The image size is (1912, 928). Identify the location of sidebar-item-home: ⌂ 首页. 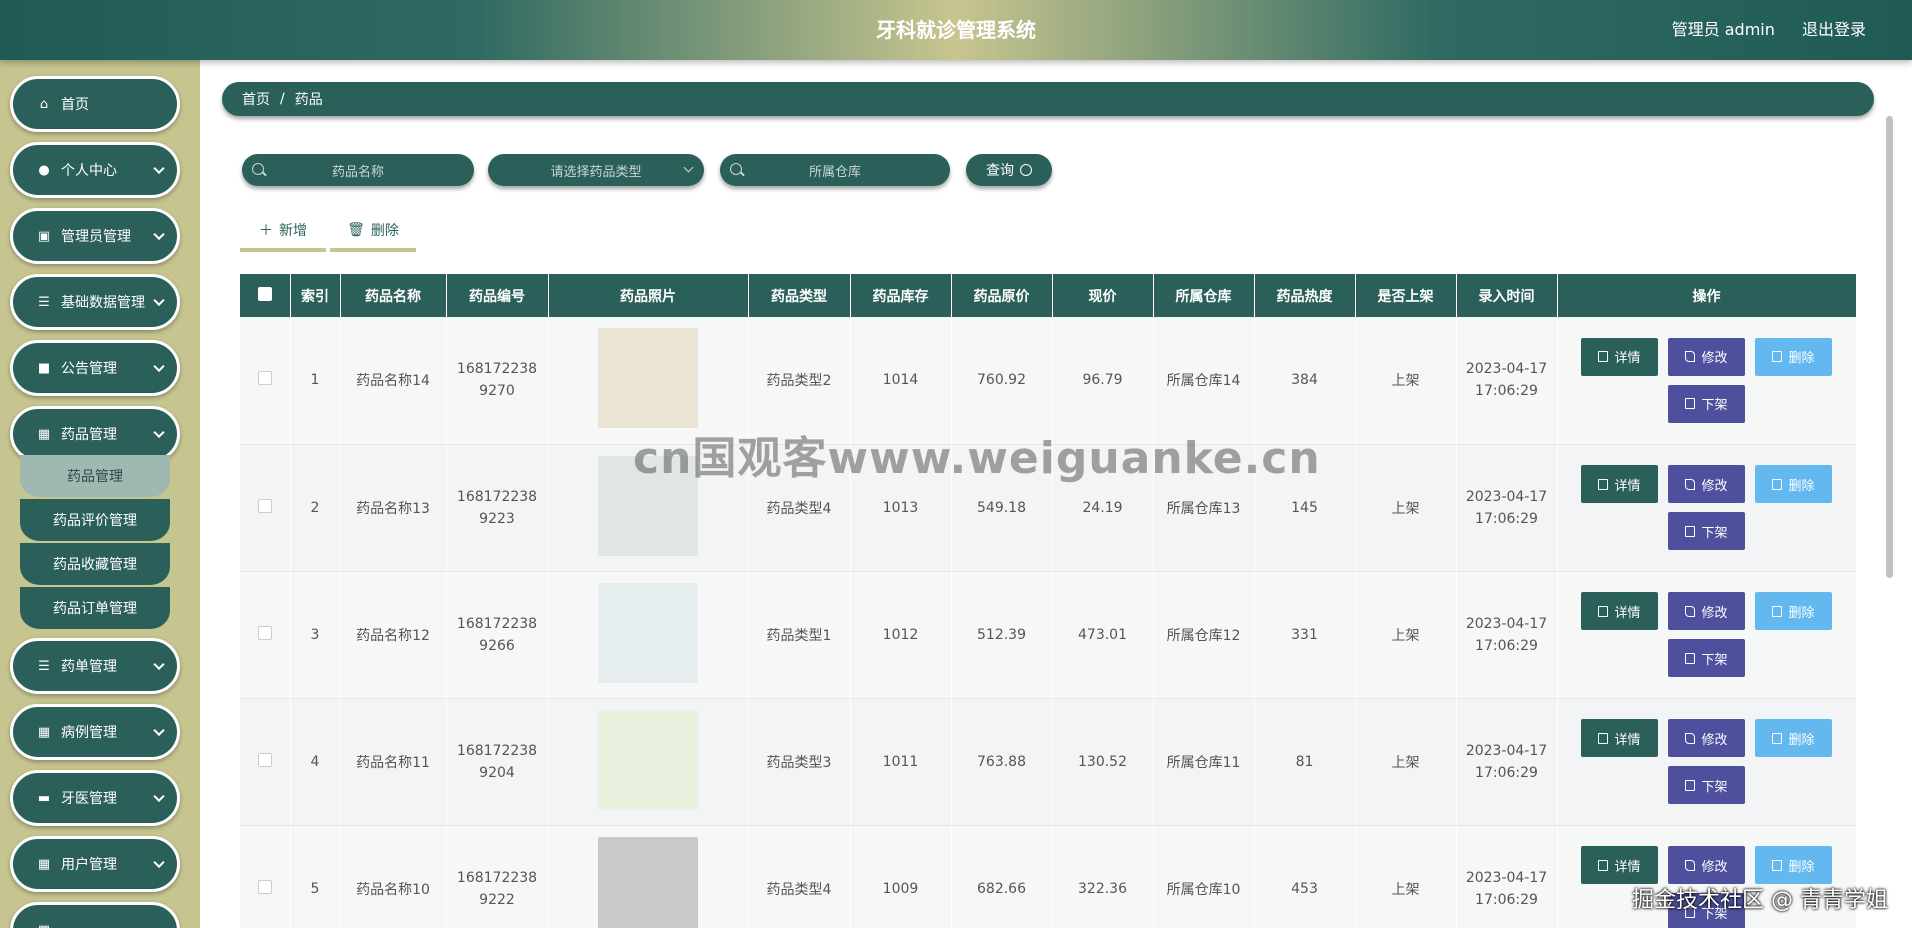
(95, 104).